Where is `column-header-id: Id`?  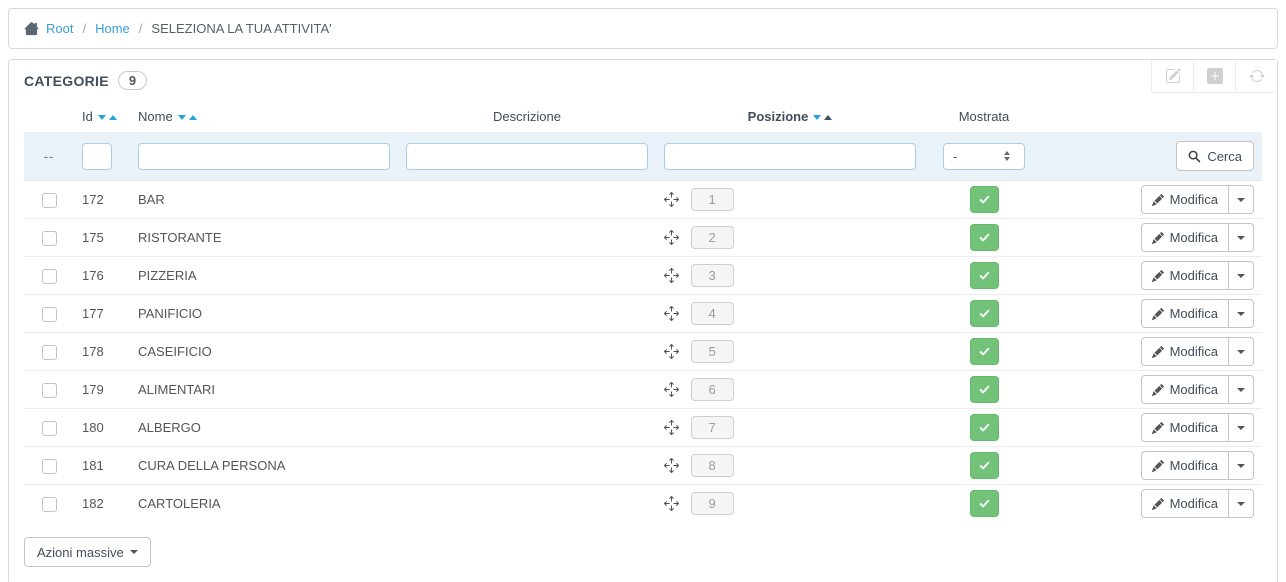
column-header-id: Id is located at coordinates (102, 116).